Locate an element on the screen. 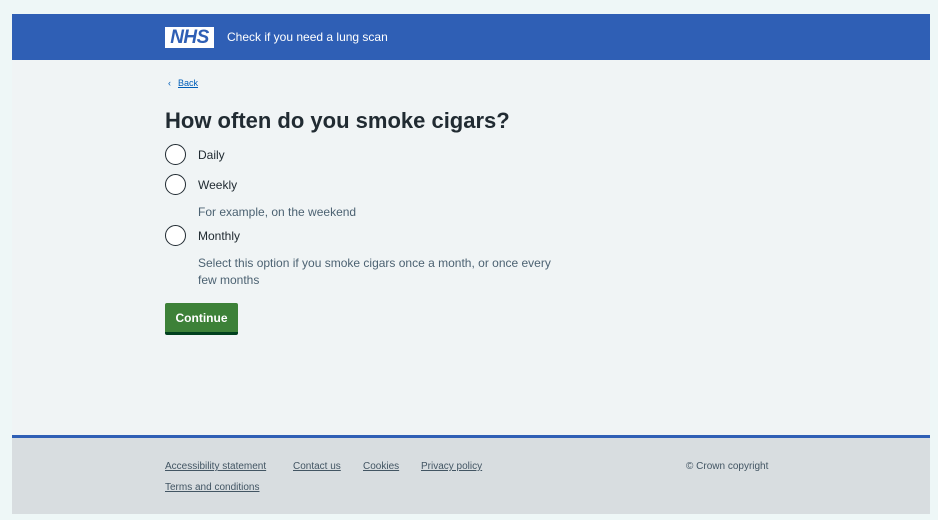 This screenshot has height=520, width=938. footer-link-cookies: Cookies is located at coordinates (381, 466).